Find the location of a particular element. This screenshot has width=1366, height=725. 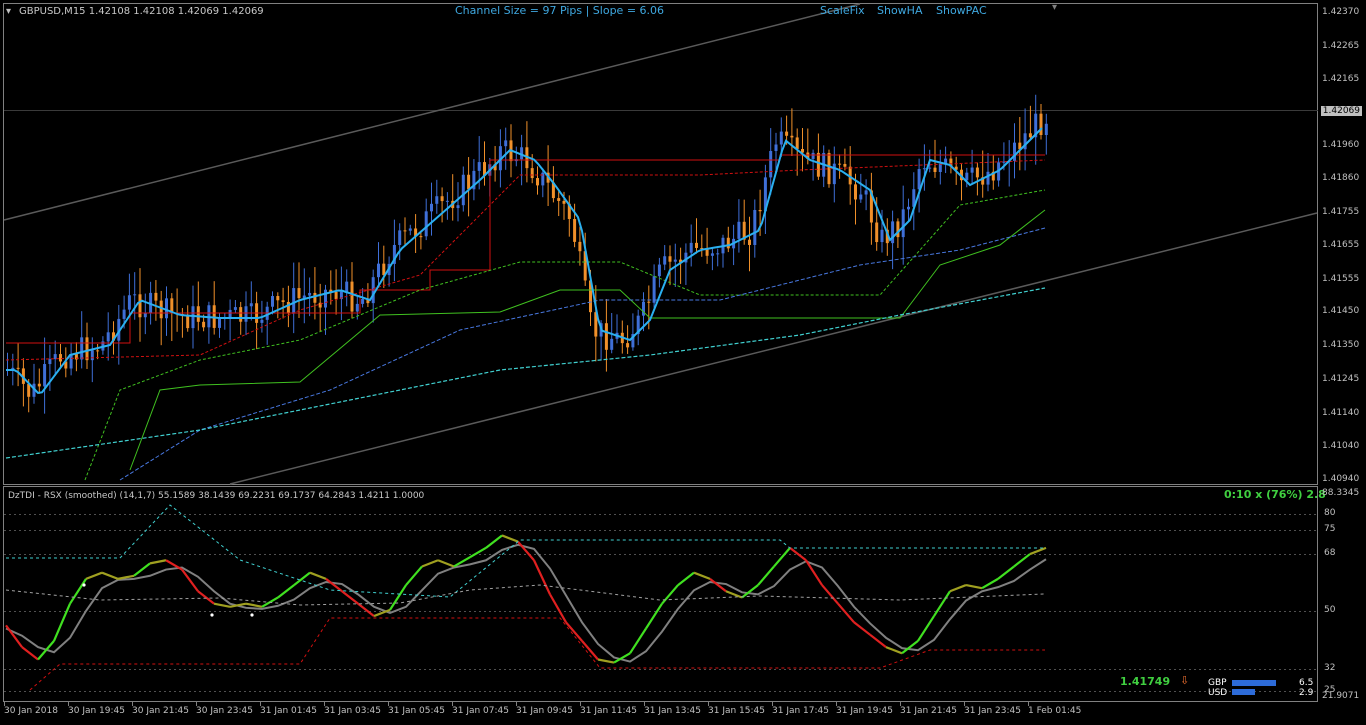

indicator-level-label: 75 is located at coordinates (1330, 529).